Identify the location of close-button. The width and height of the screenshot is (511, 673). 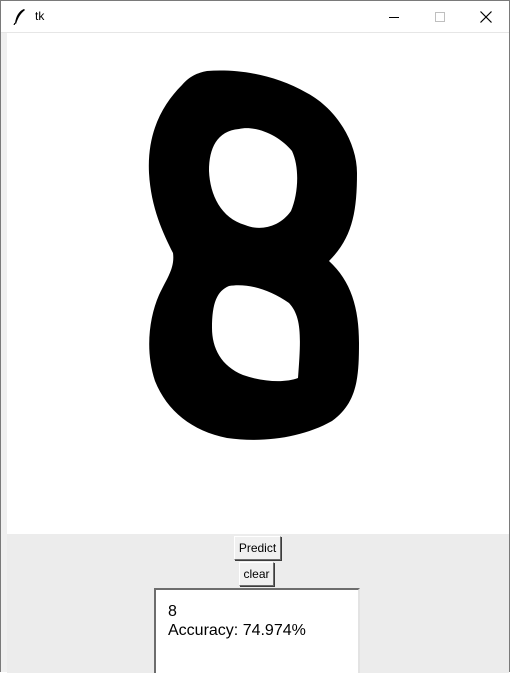
(486, 16).